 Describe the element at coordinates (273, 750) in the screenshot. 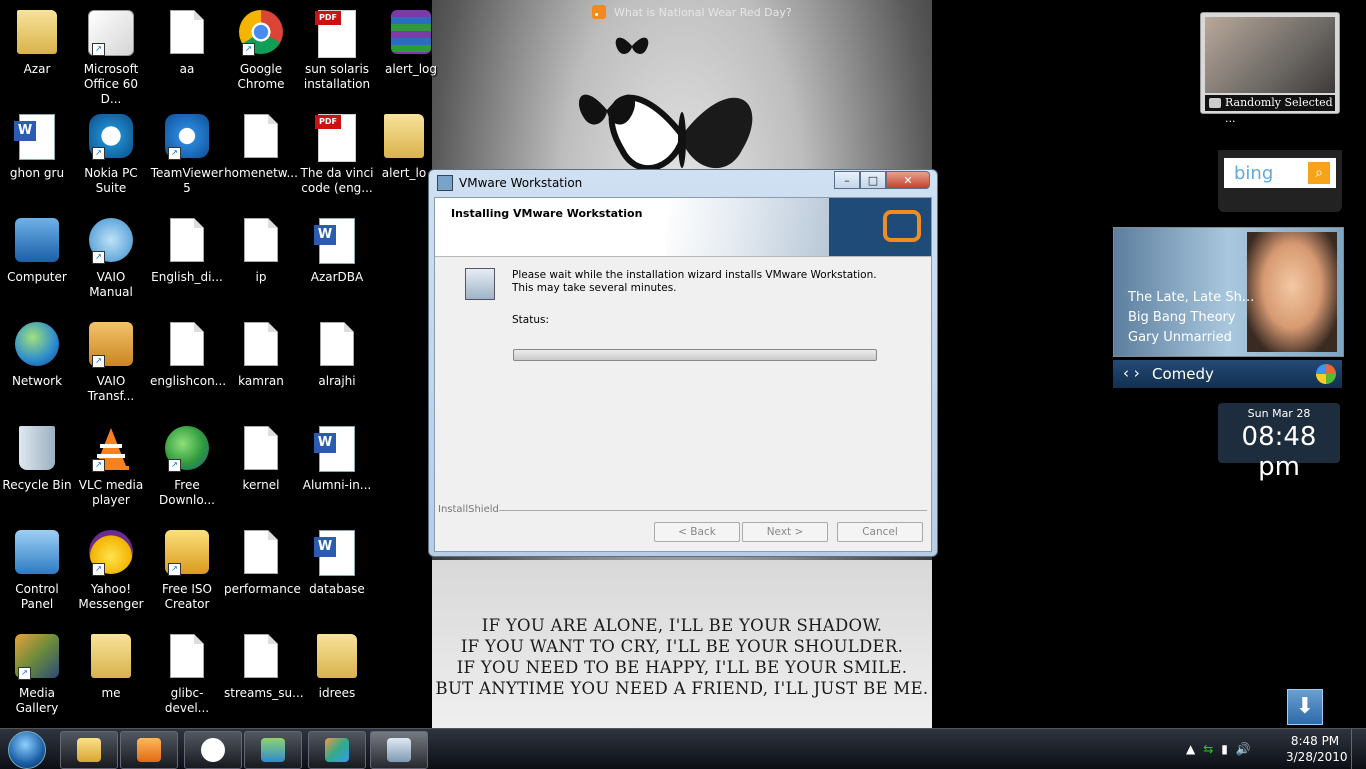

I see `taskbar-messenger-button` at that location.